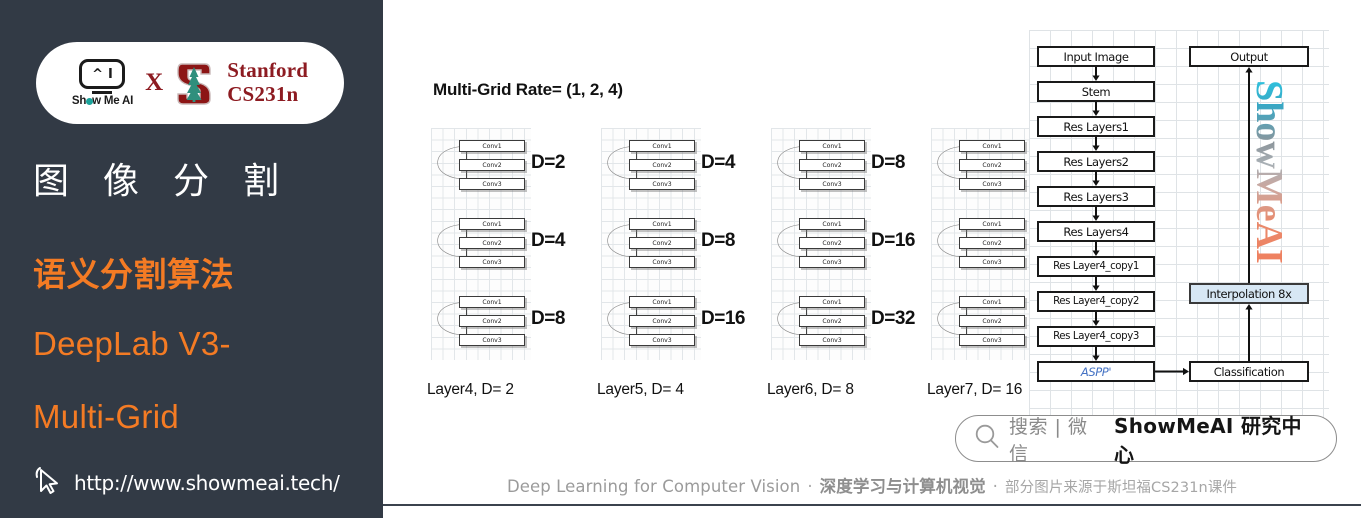  Describe the element at coordinates (1057, 439) in the screenshot. I see `search-input: 搜索 | 微信` at that location.